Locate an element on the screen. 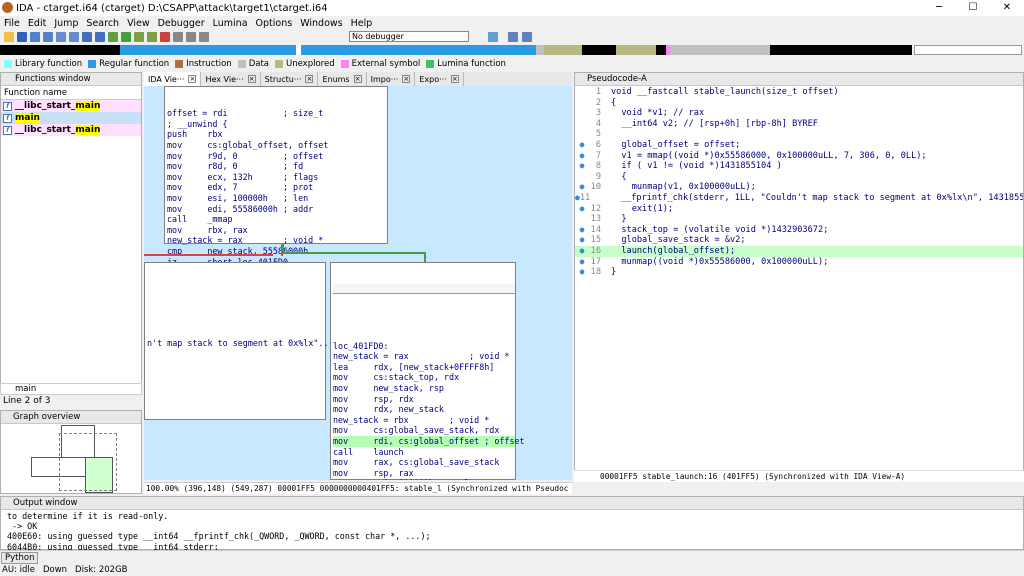  asm-line: mov cs:global_offset, offset is located at coordinates (277, 145).